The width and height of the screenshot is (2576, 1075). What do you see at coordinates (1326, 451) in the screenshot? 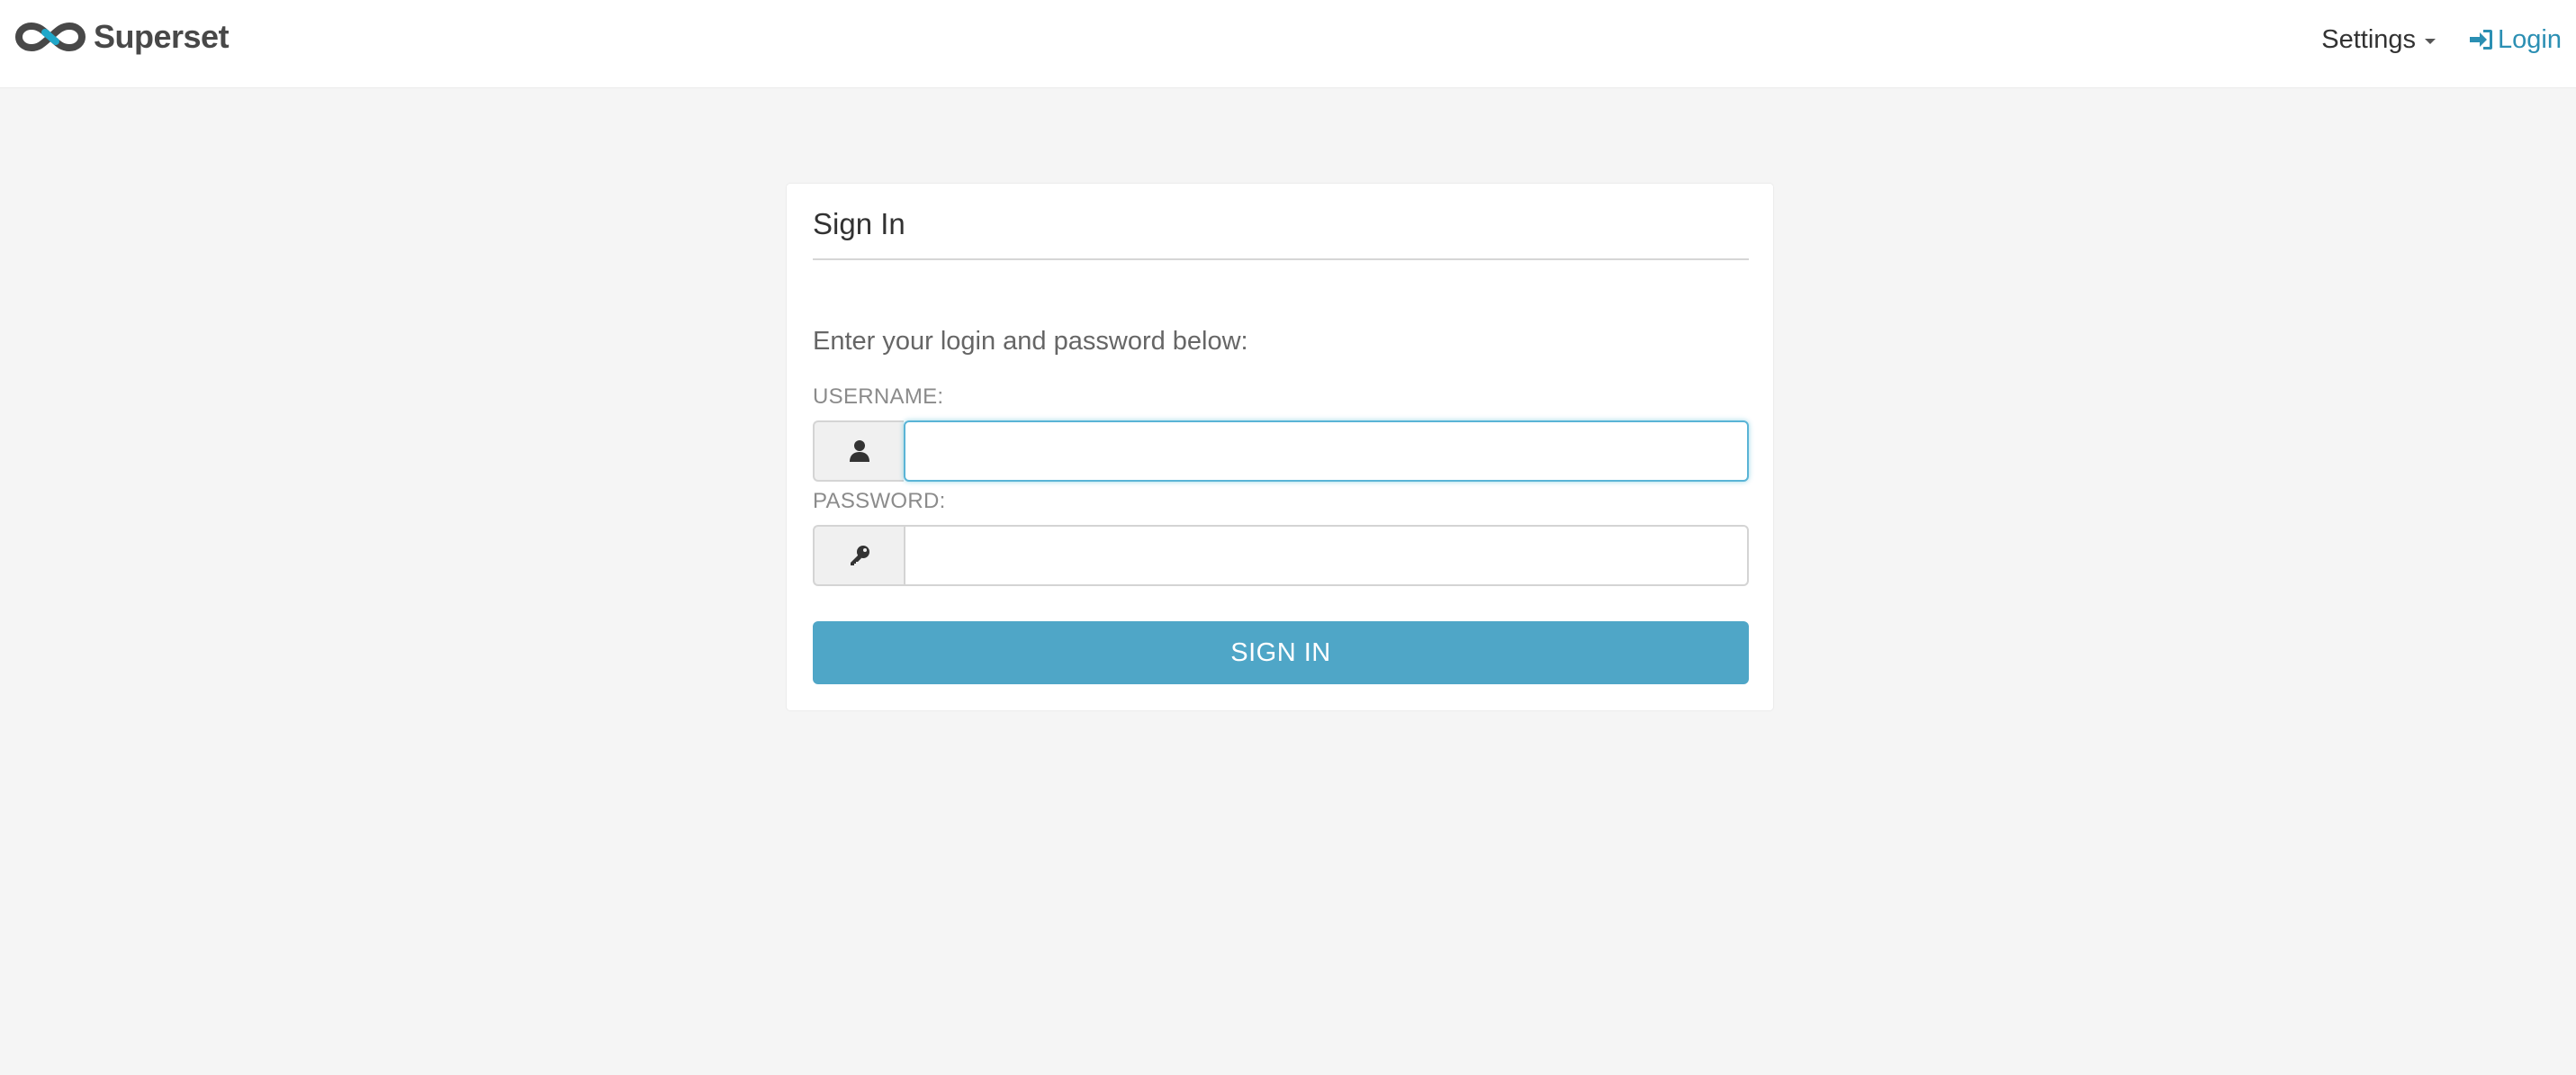
I see `username-input` at bounding box center [1326, 451].